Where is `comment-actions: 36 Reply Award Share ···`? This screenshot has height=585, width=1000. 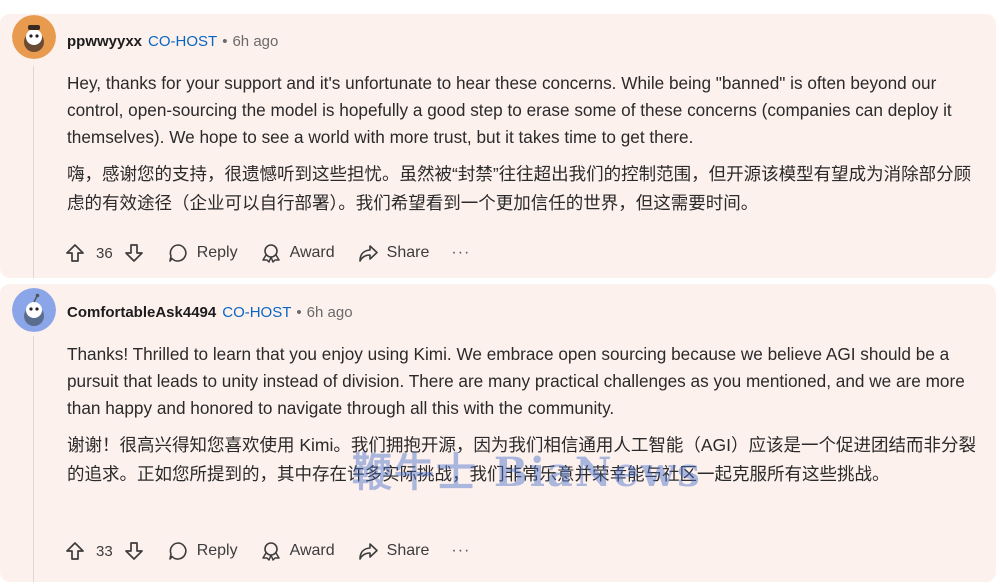
comment-actions: 36 Reply Award Share ··· is located at coordinates (267, 253).